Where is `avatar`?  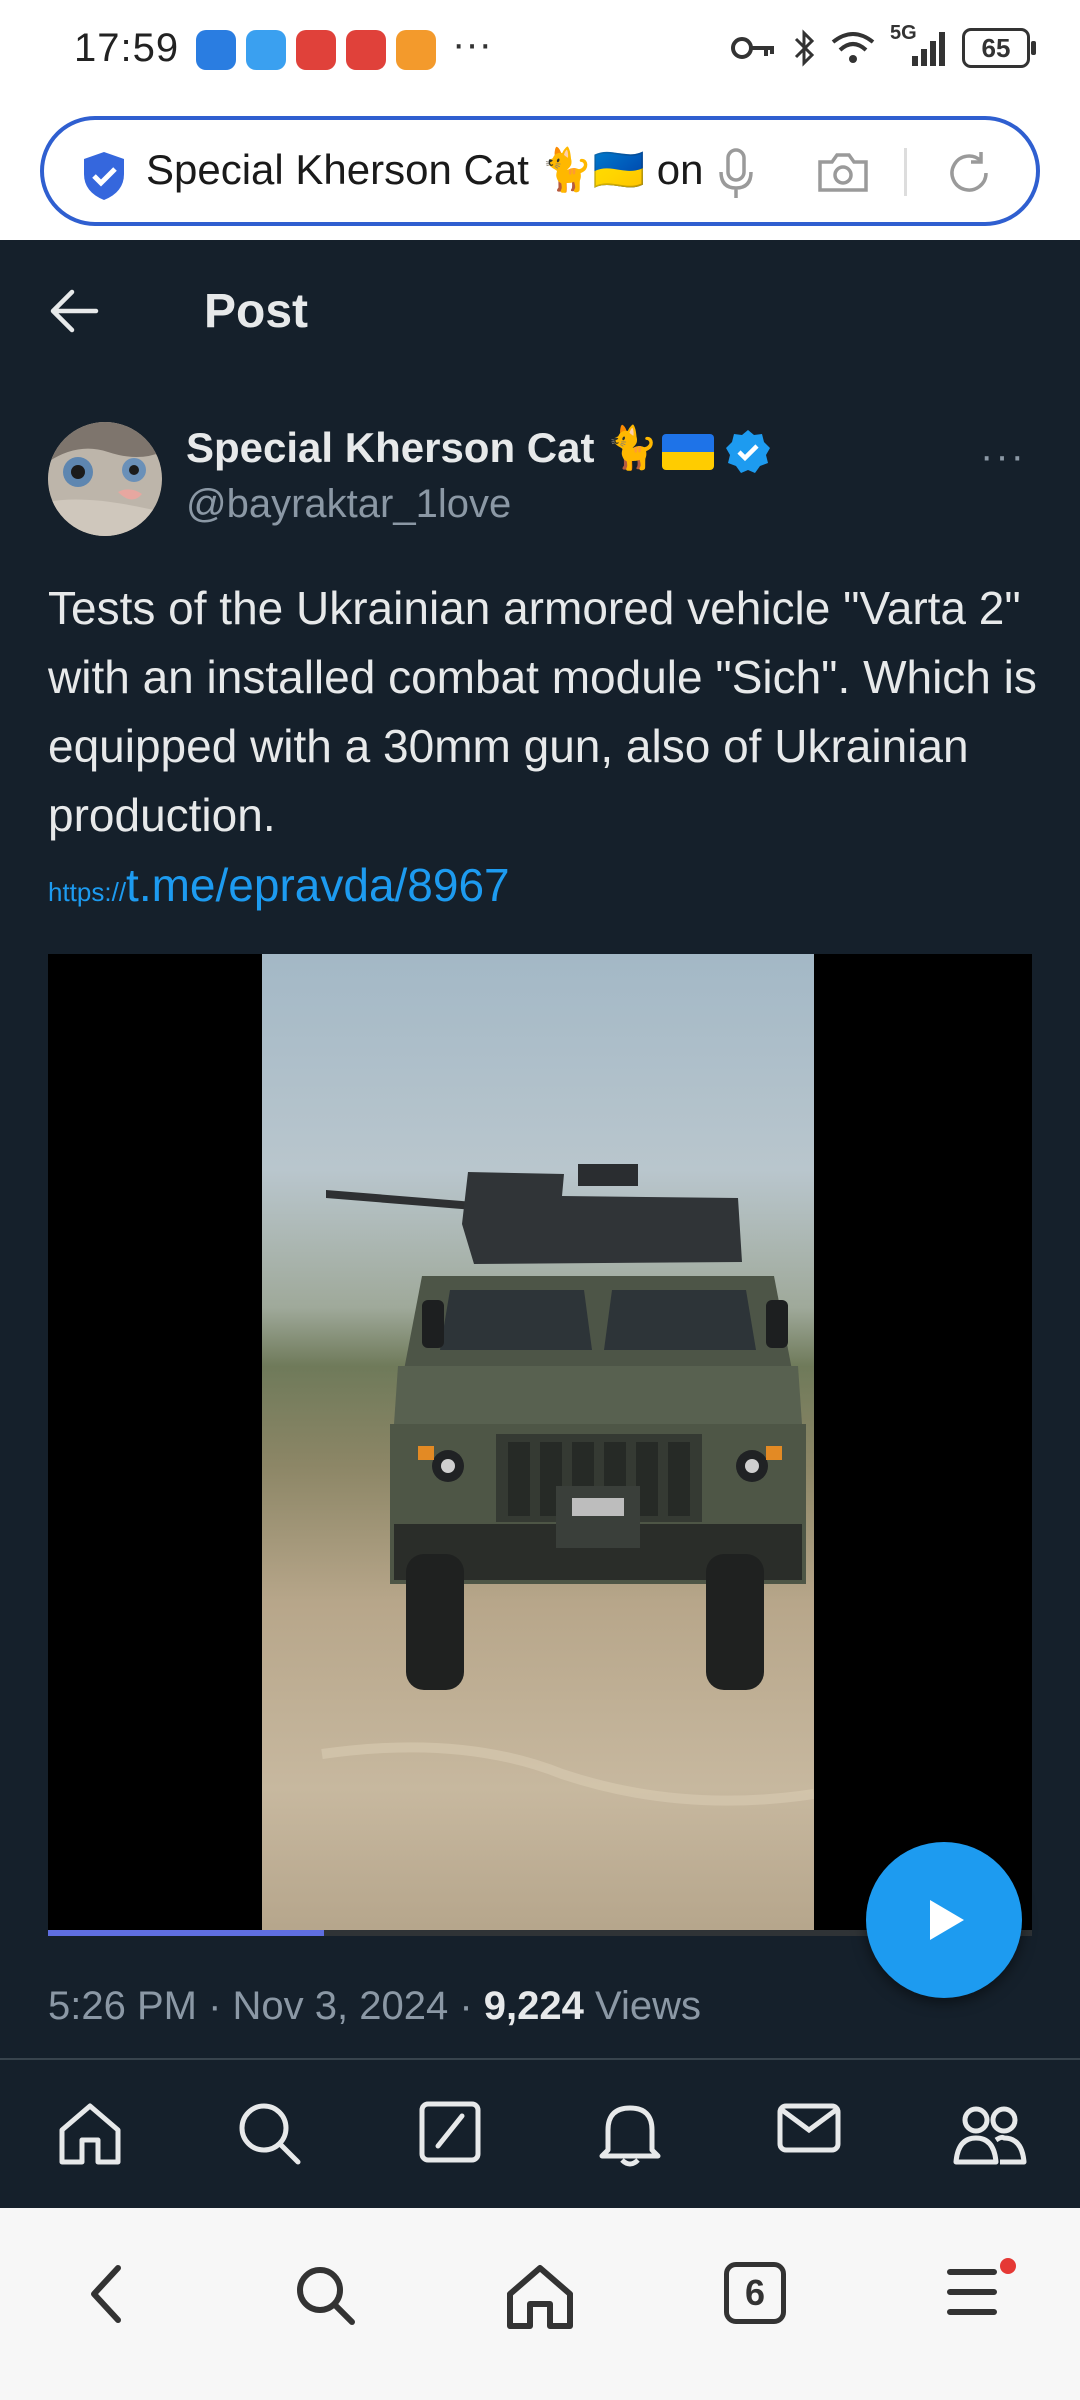
avatar is located at coordinates (105, 479).